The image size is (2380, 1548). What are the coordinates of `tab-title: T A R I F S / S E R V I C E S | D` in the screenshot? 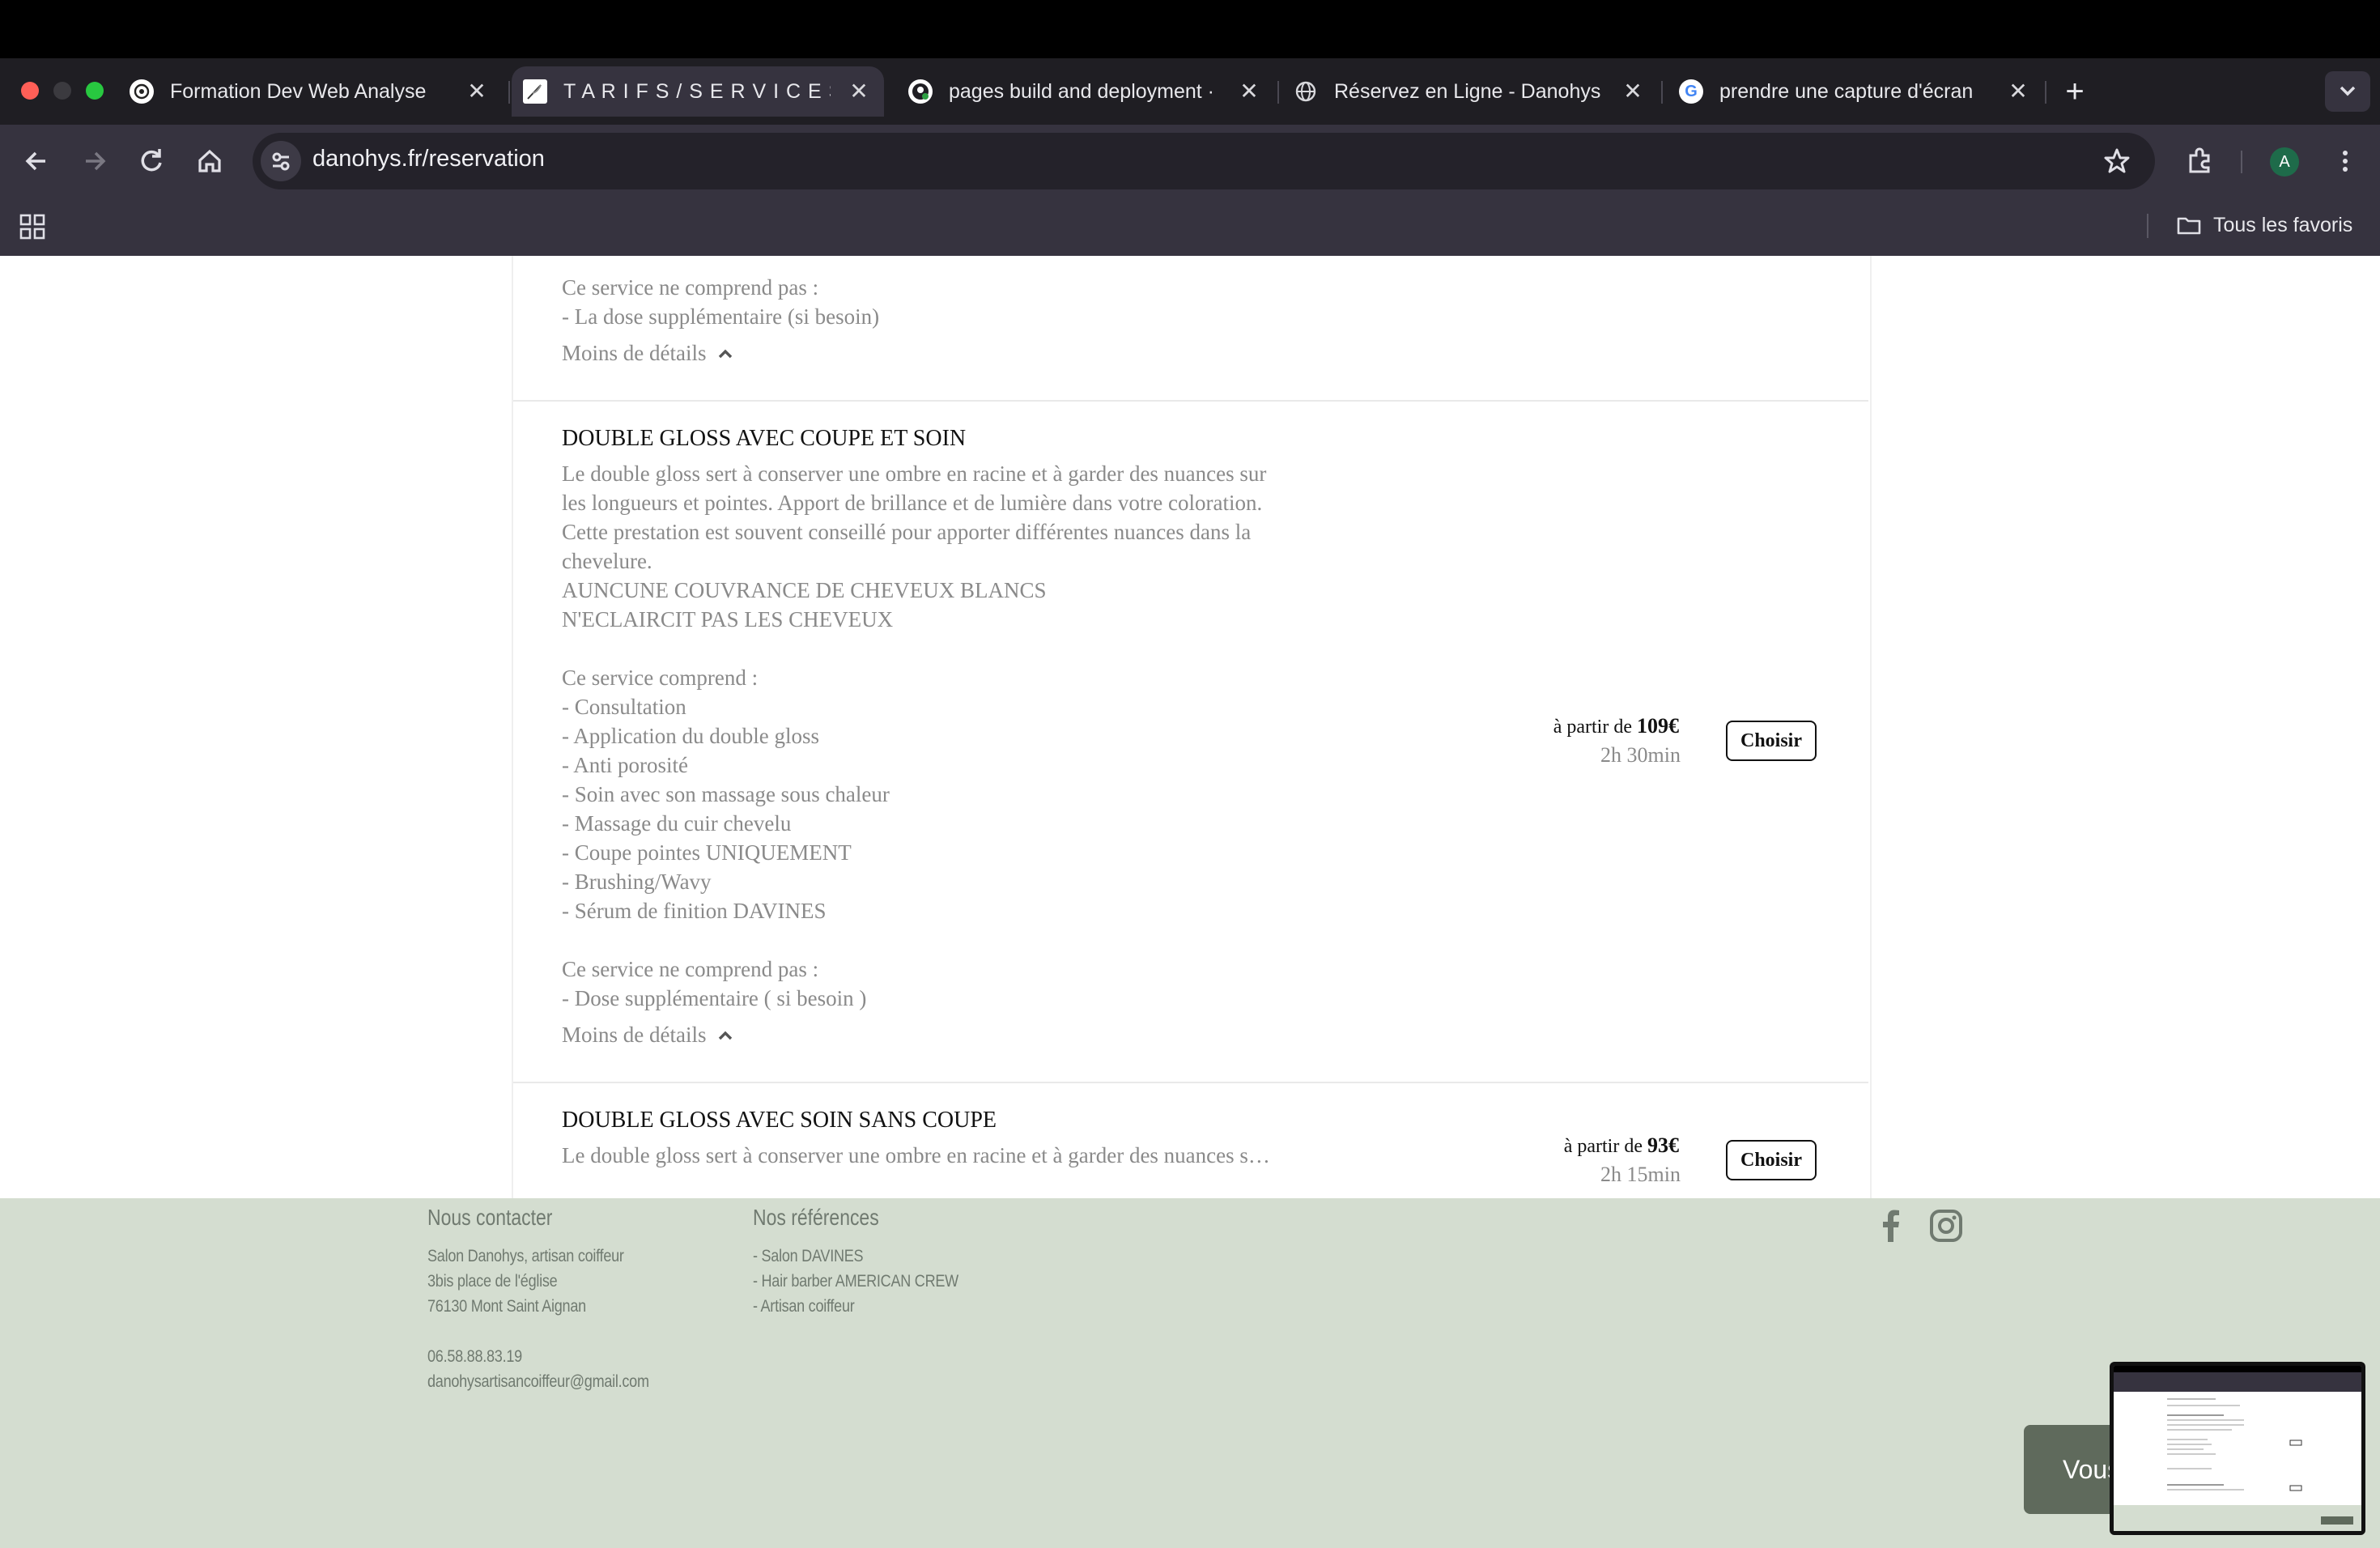 It's located at (697, 91).